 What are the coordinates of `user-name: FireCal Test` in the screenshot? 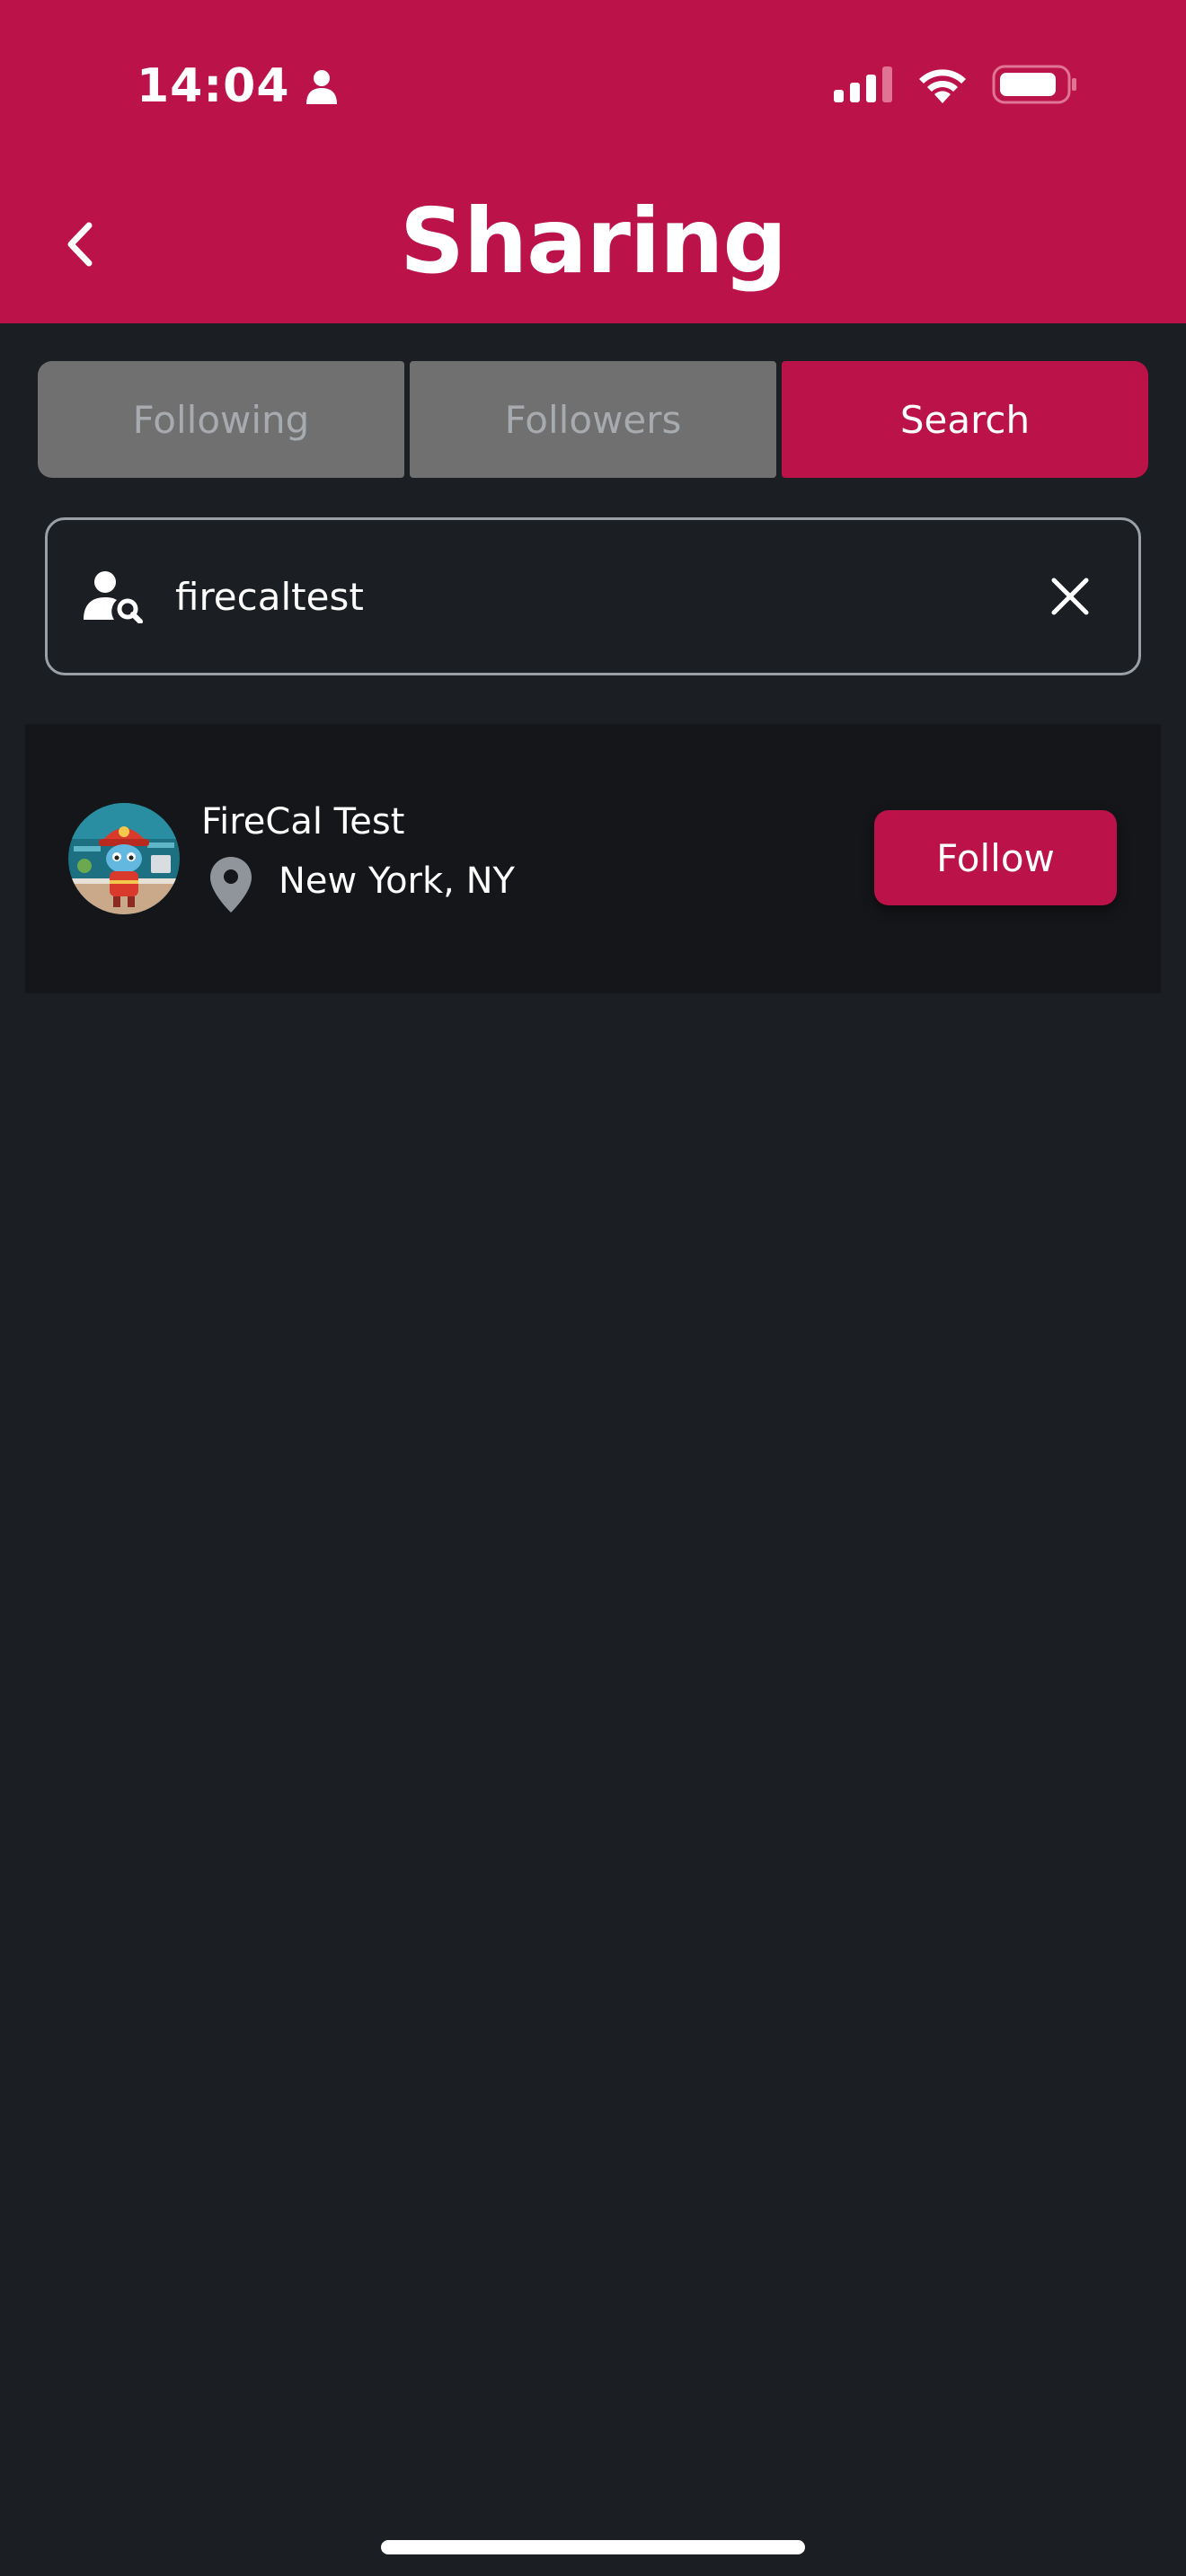 It's located at (303, 821).